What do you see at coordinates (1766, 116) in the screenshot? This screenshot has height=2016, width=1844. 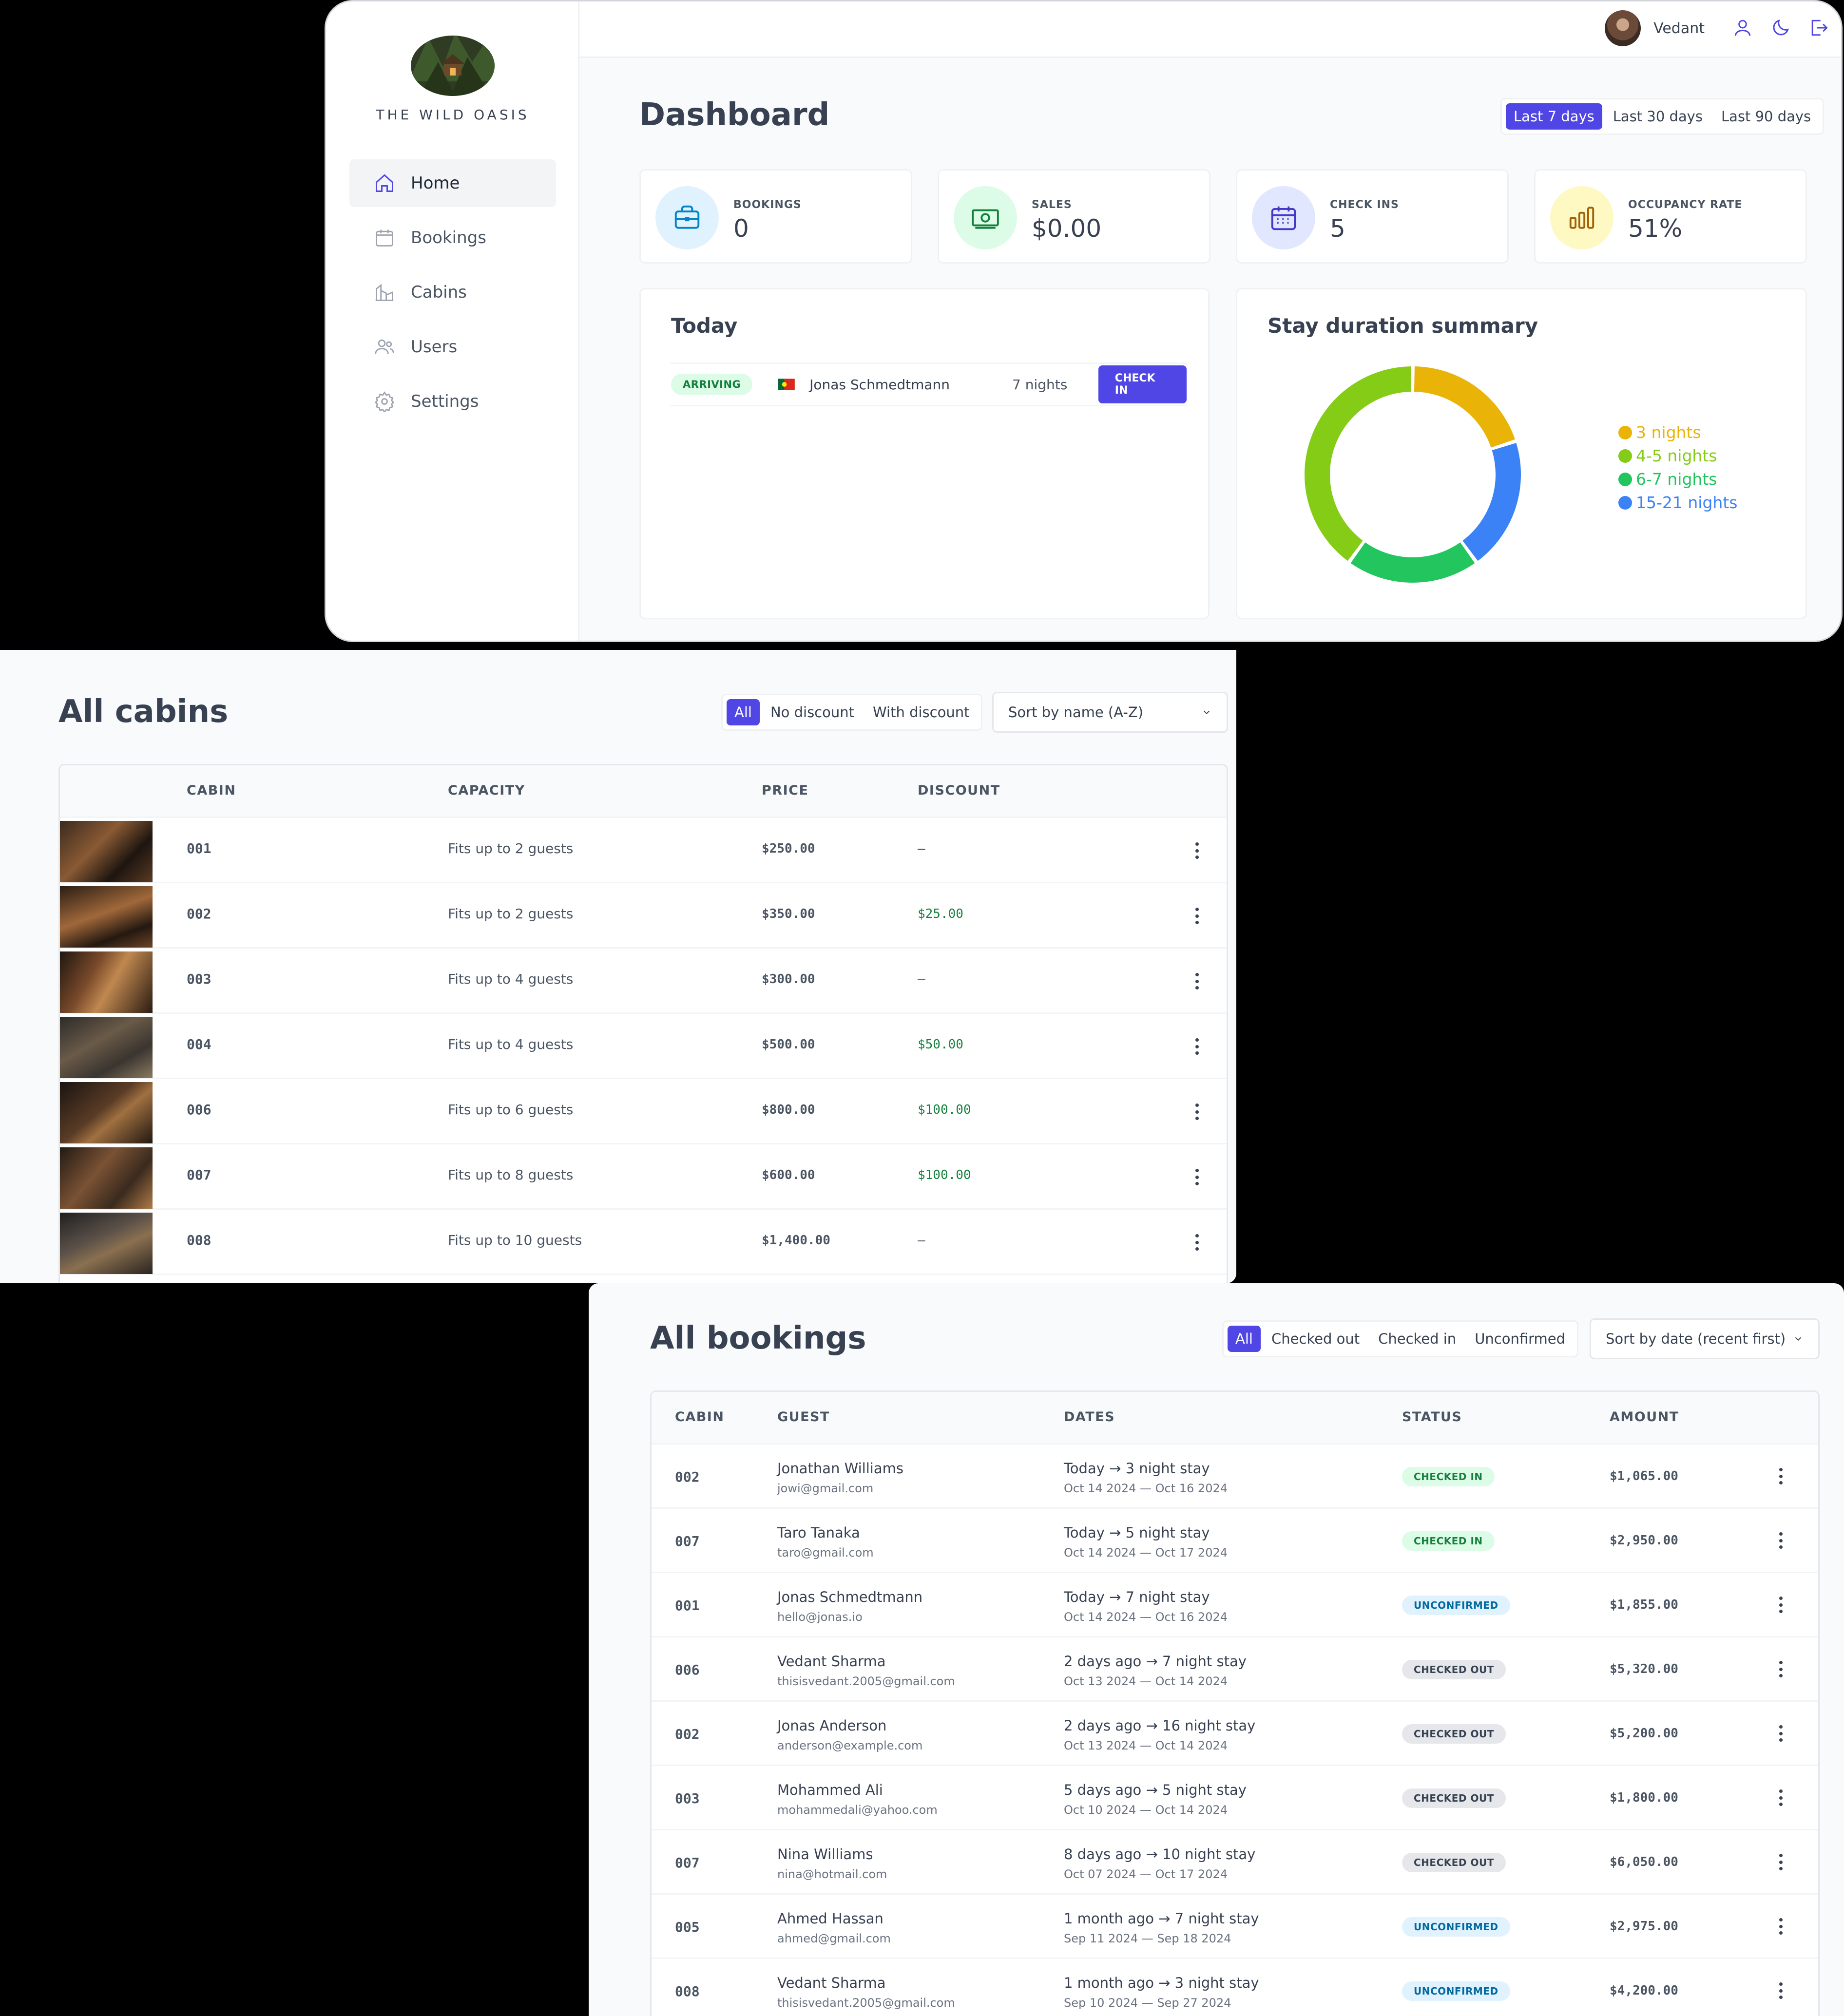 I see `filter-last-90-days: Last 90 days` at bounding box center [1766, 116].